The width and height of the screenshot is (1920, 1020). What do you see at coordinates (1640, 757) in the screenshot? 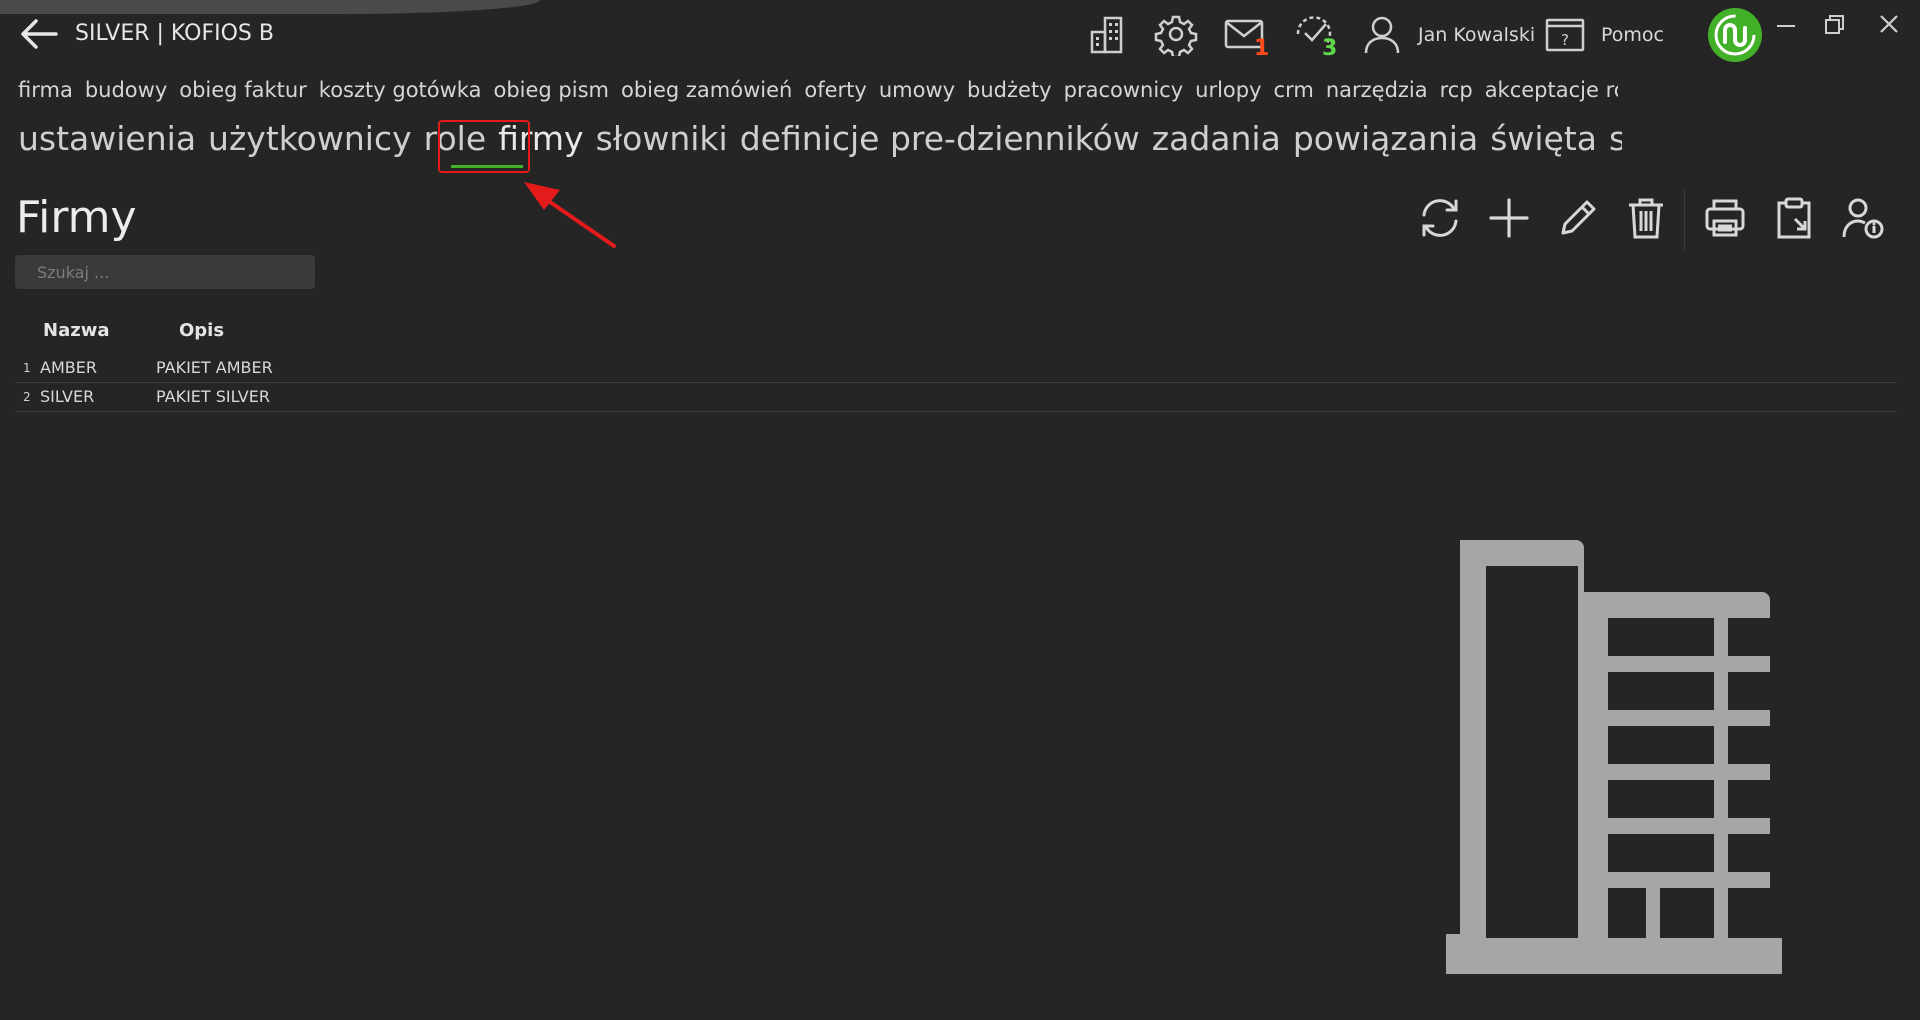
I see `large-building-icon` at bounding box center [1640, 757].